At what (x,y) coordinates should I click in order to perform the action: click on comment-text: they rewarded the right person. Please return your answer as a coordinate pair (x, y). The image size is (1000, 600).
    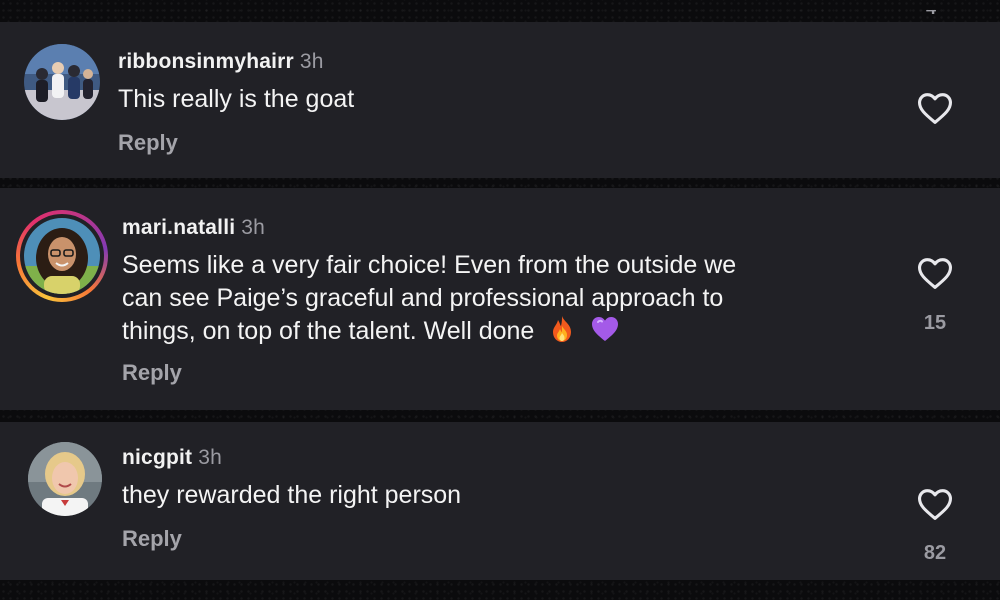
    Looking at the image, I should click on (292, 495).